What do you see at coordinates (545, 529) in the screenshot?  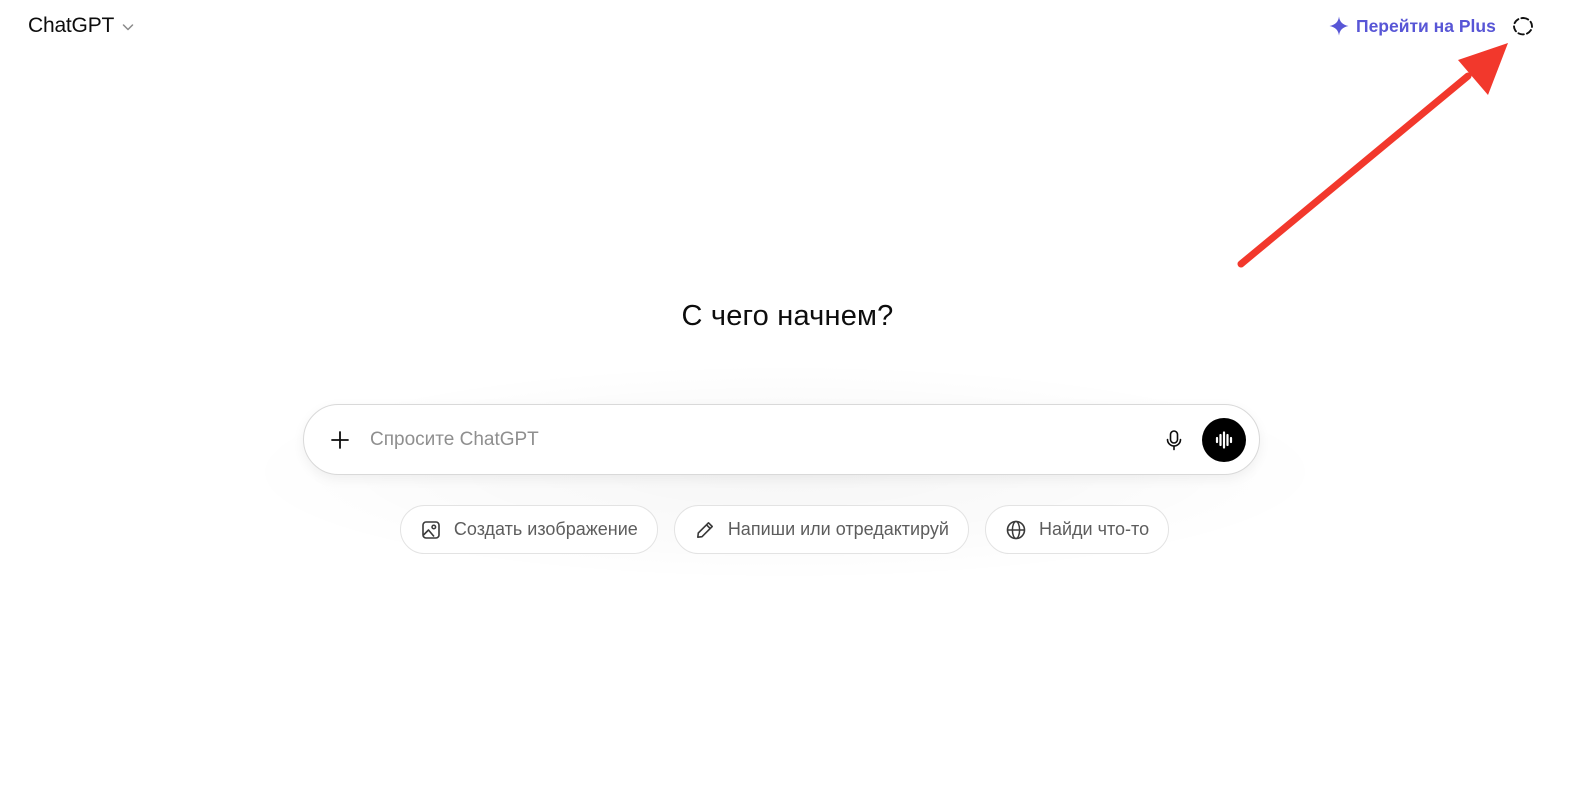 I see `suggestion-label: Создать изображение` at bounding box center [545, 529].